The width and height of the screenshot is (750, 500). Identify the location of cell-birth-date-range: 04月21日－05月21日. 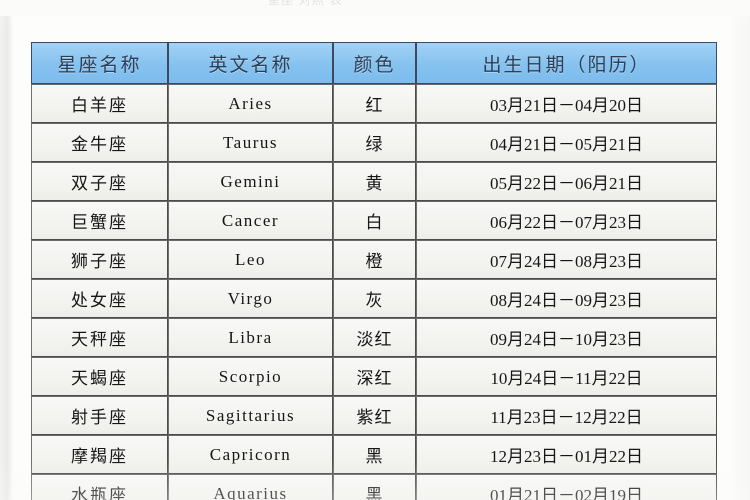
(566, 142).